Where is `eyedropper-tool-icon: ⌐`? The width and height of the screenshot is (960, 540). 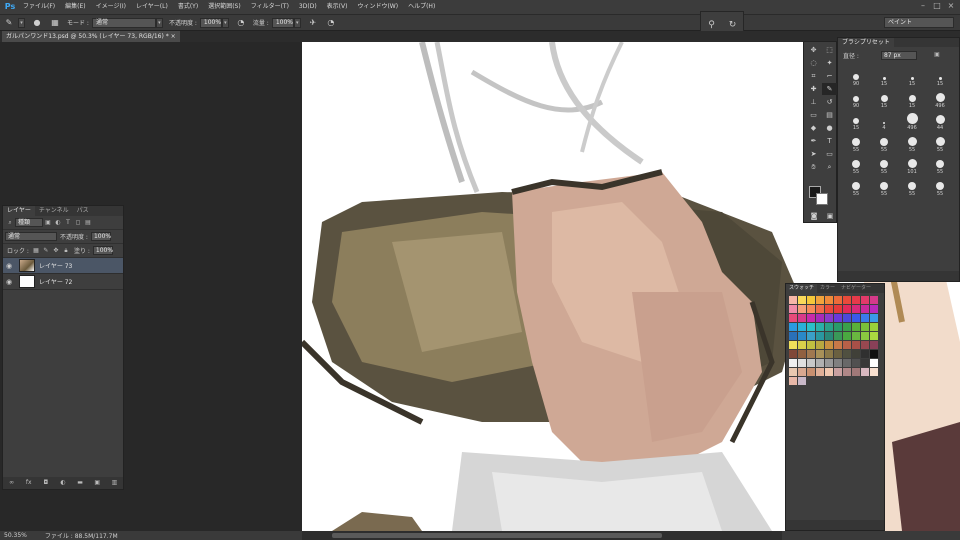
eyedropper-tool-icon: ⌐ is located at coordinates (829, 76).